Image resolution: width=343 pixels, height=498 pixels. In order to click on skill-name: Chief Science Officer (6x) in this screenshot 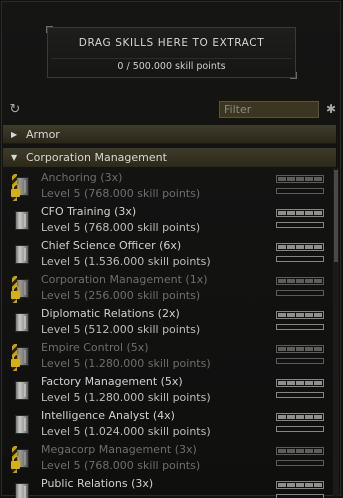, I will do `click(111, 245)`.